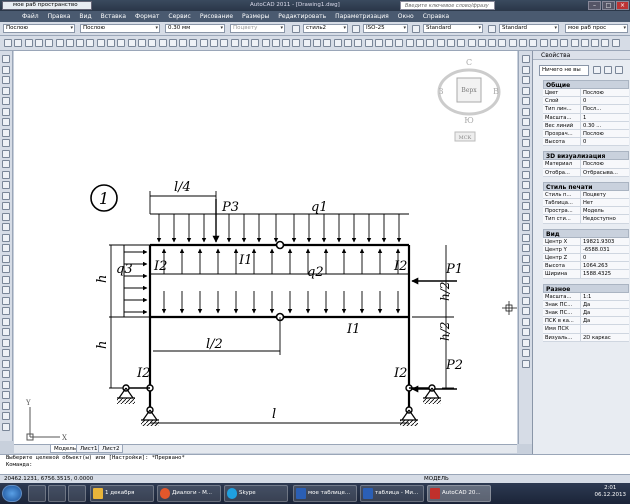 The height and width of the screenshot is (504, 630). What do you see at coordinates (216, 16) in the screenshot?
I see `menu-draw: Рисование` at bounding box center [216, 16].